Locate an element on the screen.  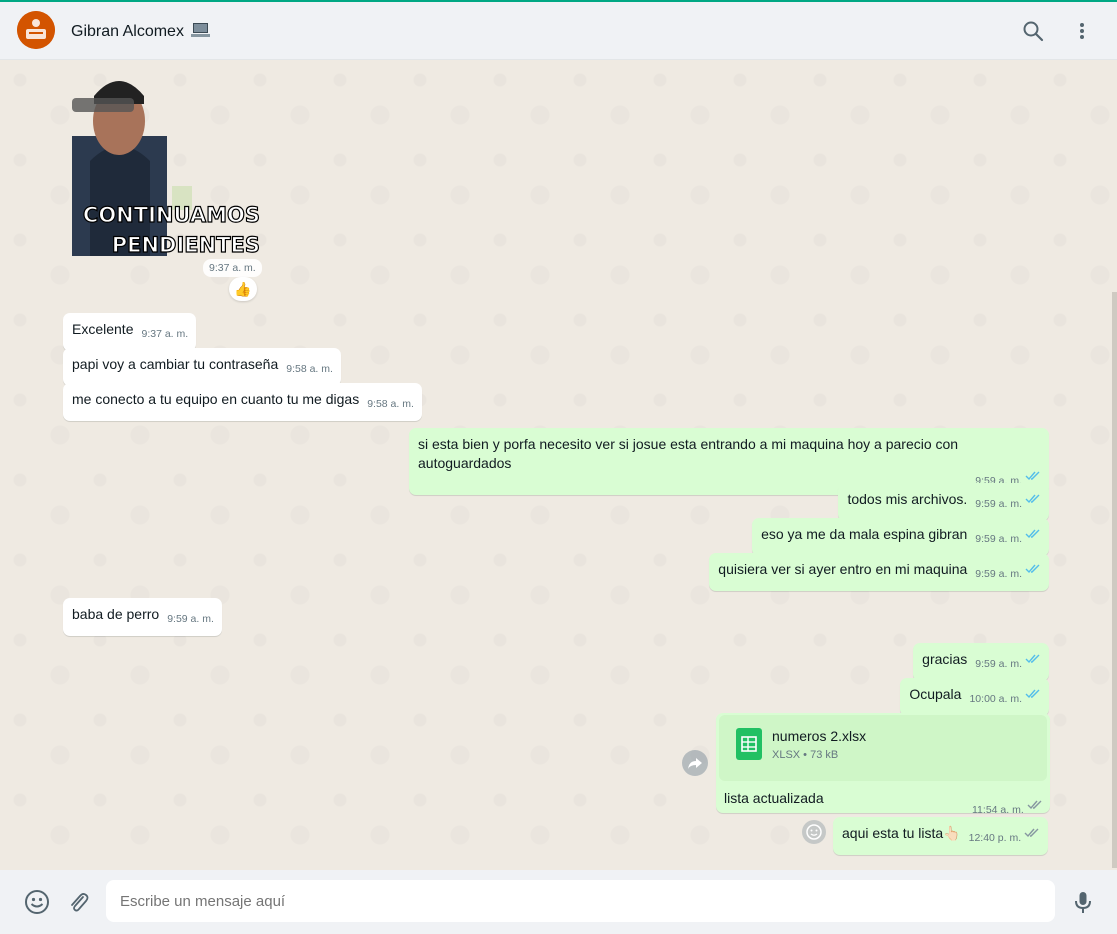
message-text: Excelente is located at coordinates (103, 329).